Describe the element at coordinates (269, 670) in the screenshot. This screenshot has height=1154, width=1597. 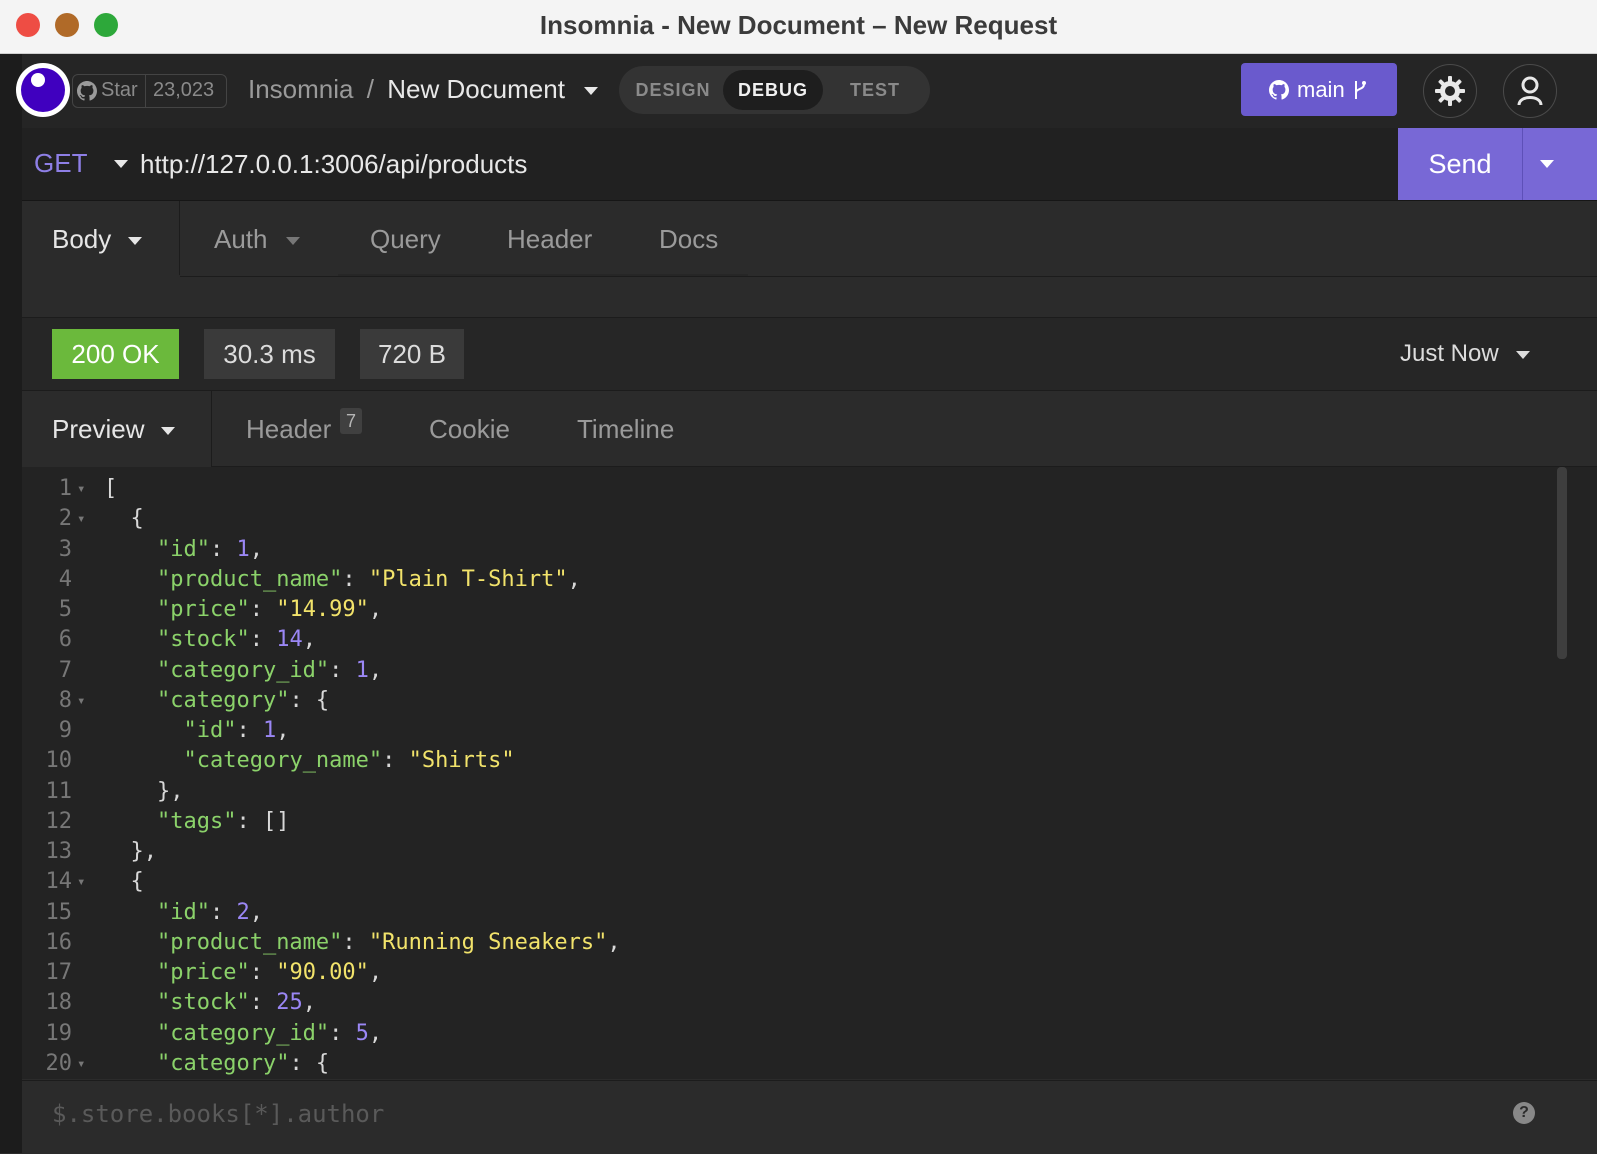
I see `code-text: "category_id": 1,` at that location.